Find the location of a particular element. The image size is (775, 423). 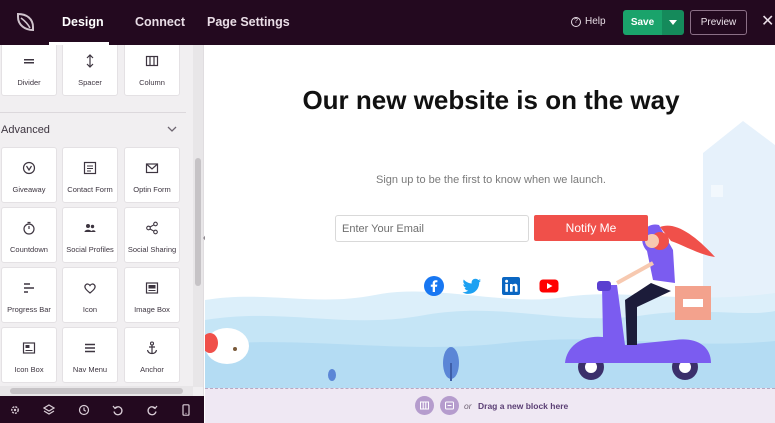

image-box-icon is located at coordinates (152, 288).